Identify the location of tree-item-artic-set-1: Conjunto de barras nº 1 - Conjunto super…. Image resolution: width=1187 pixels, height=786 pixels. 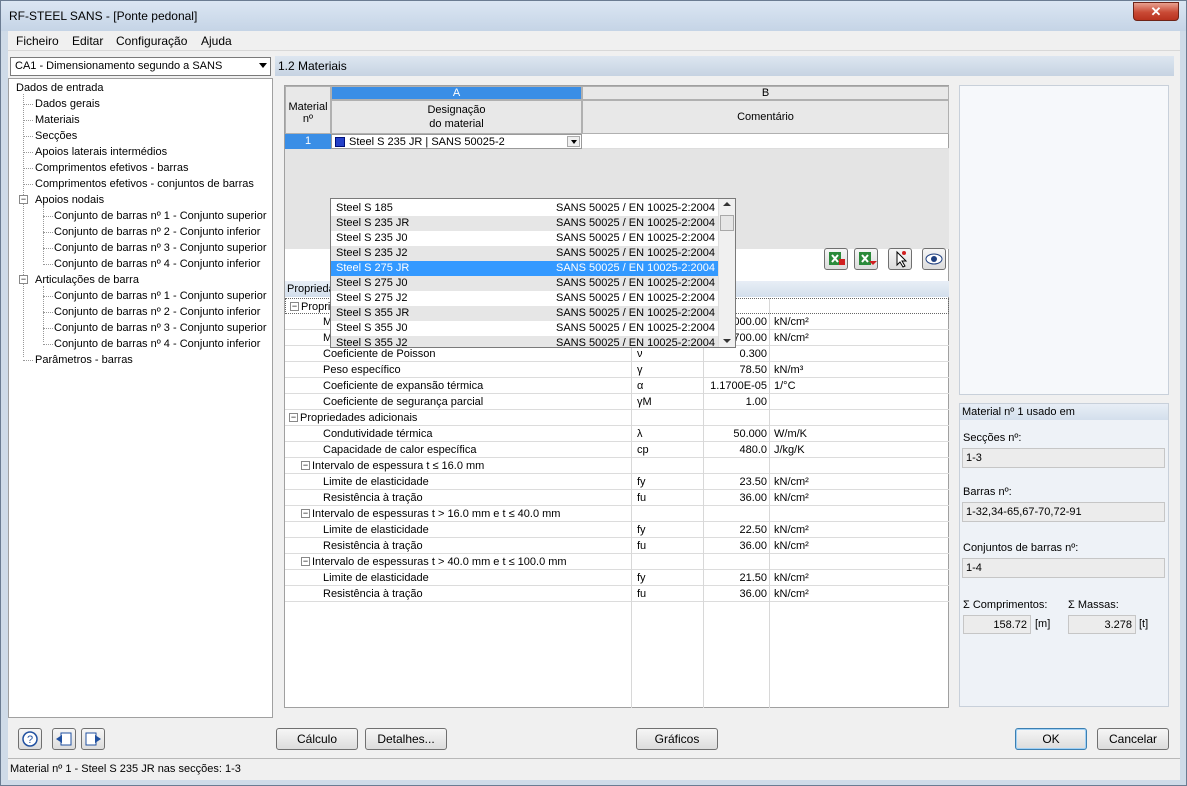
(160, 296).